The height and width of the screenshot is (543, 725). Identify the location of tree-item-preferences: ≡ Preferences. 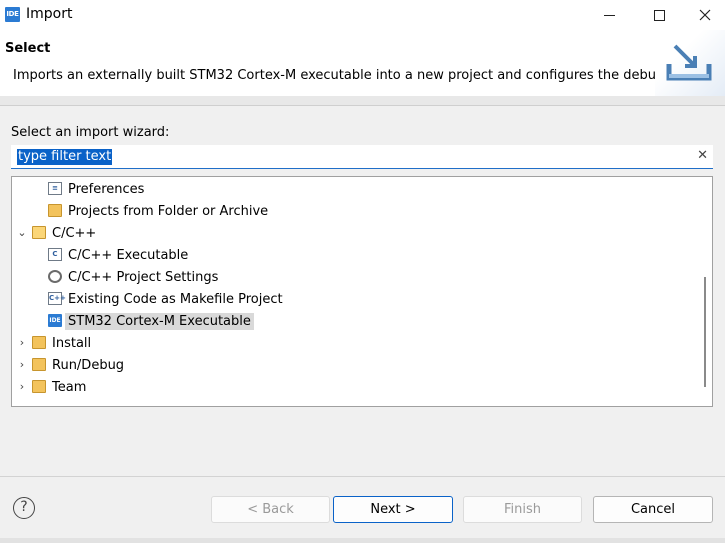
(352, 189).